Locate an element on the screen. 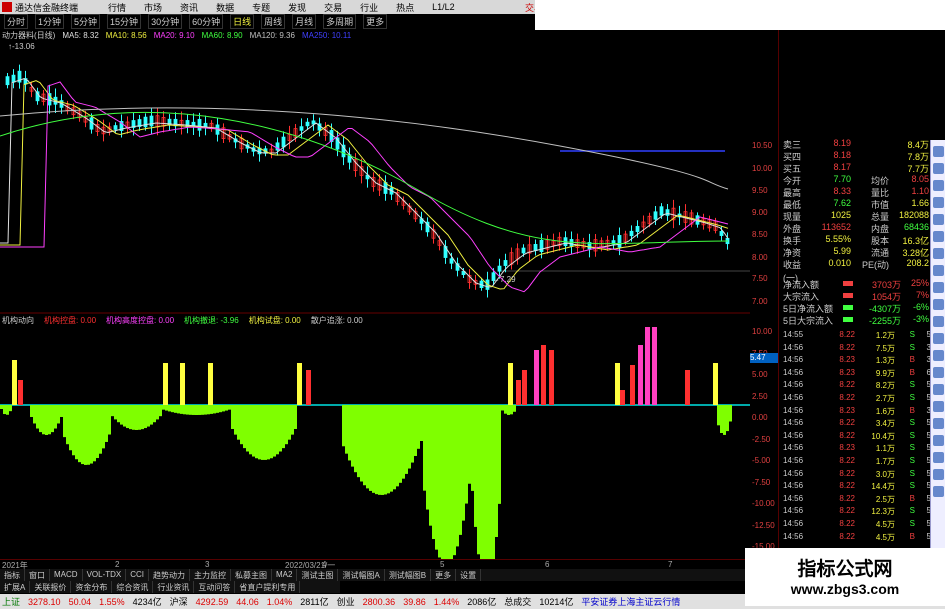  indicator-tab: 窗口 is located at coordinates (37, 575).